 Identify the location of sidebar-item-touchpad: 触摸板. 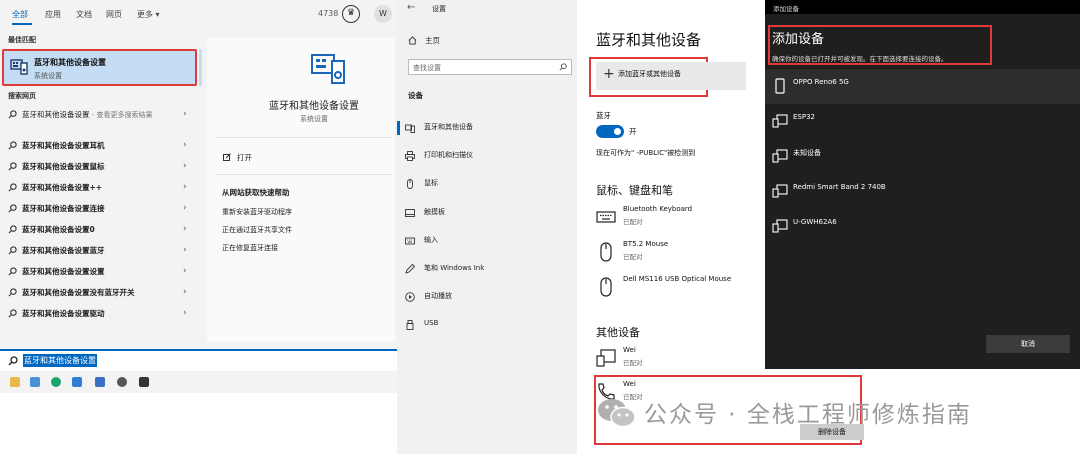
(487, 213).